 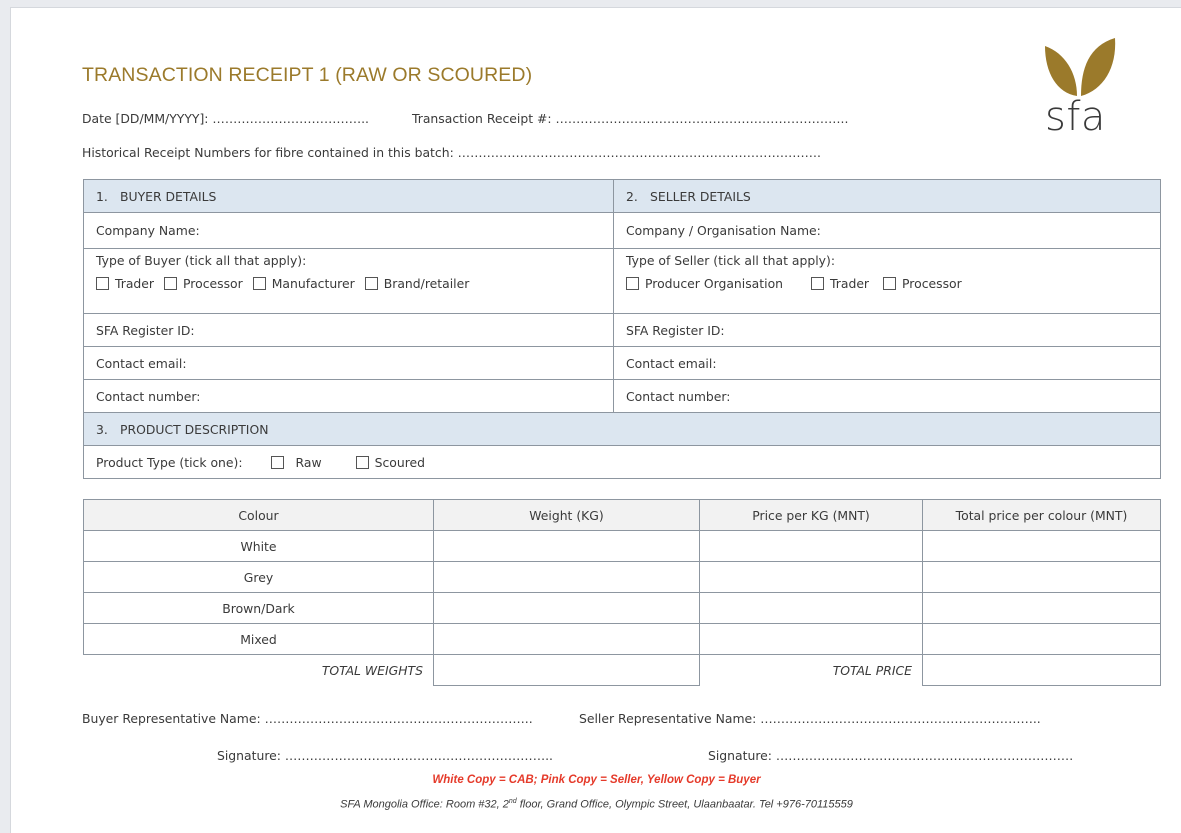 I want to click on colour-cell: Brown/Dark, so click(x=258, y=608).